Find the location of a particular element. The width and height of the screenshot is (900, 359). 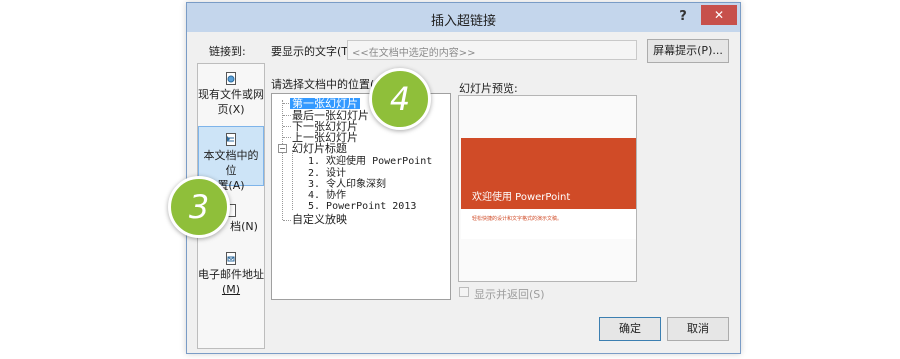

document-place-icon is located at coordinates (231, 139).